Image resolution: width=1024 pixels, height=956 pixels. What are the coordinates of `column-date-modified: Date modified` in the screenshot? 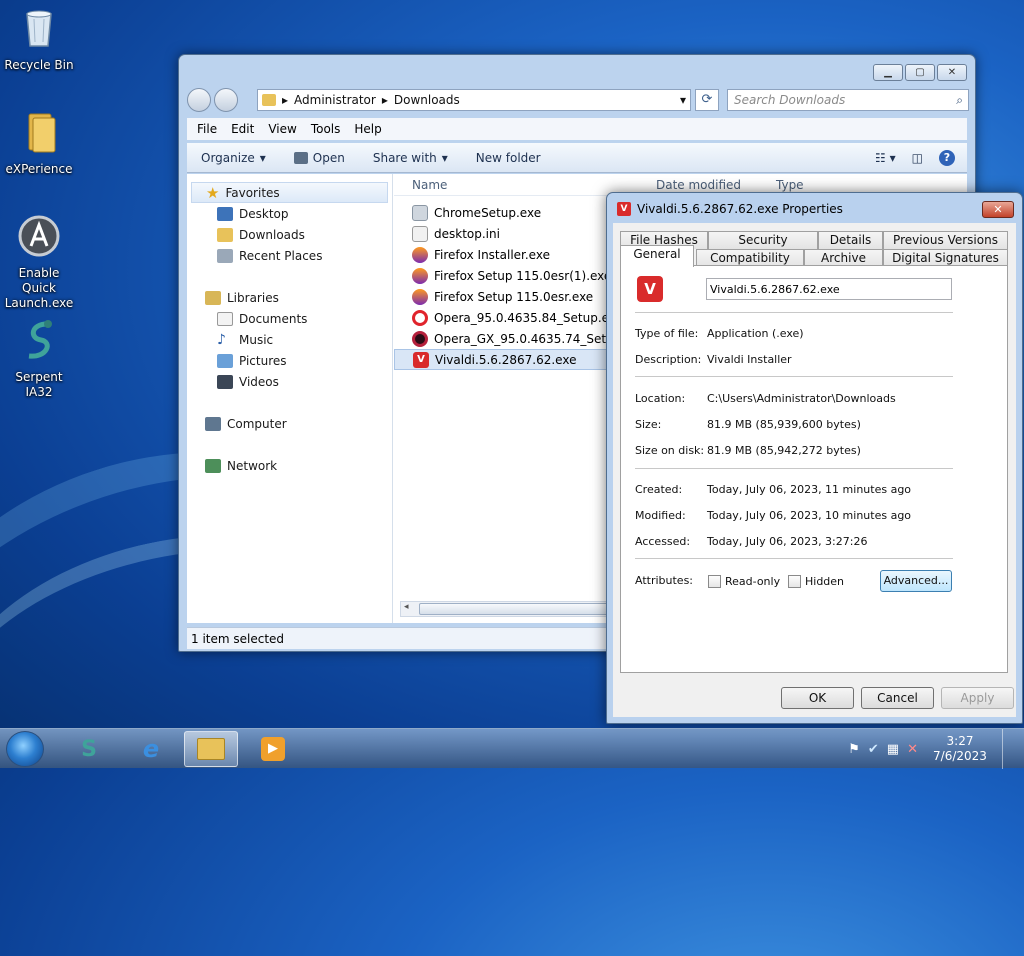 It's located at (716, 185).